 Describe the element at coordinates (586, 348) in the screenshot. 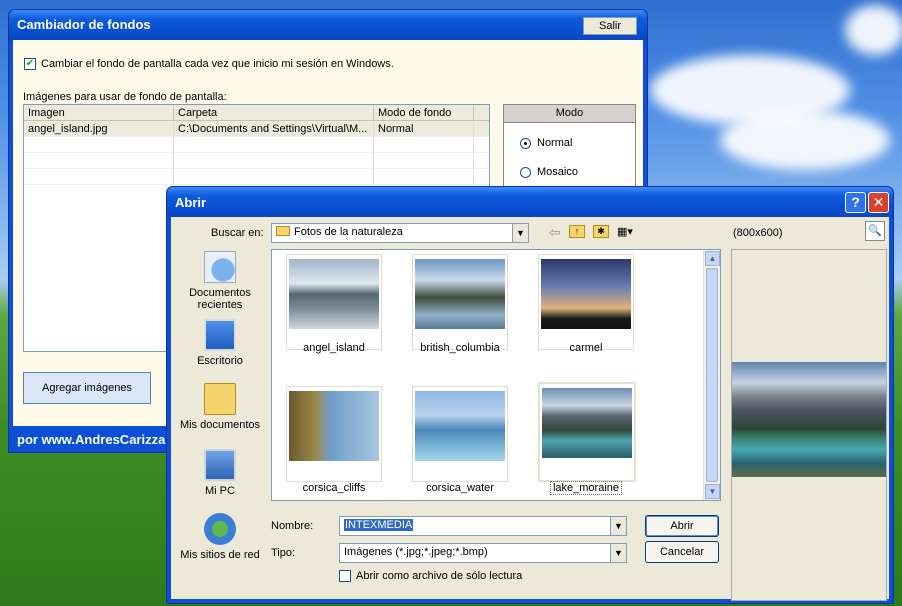

I see `file-label: carmel` at that location.